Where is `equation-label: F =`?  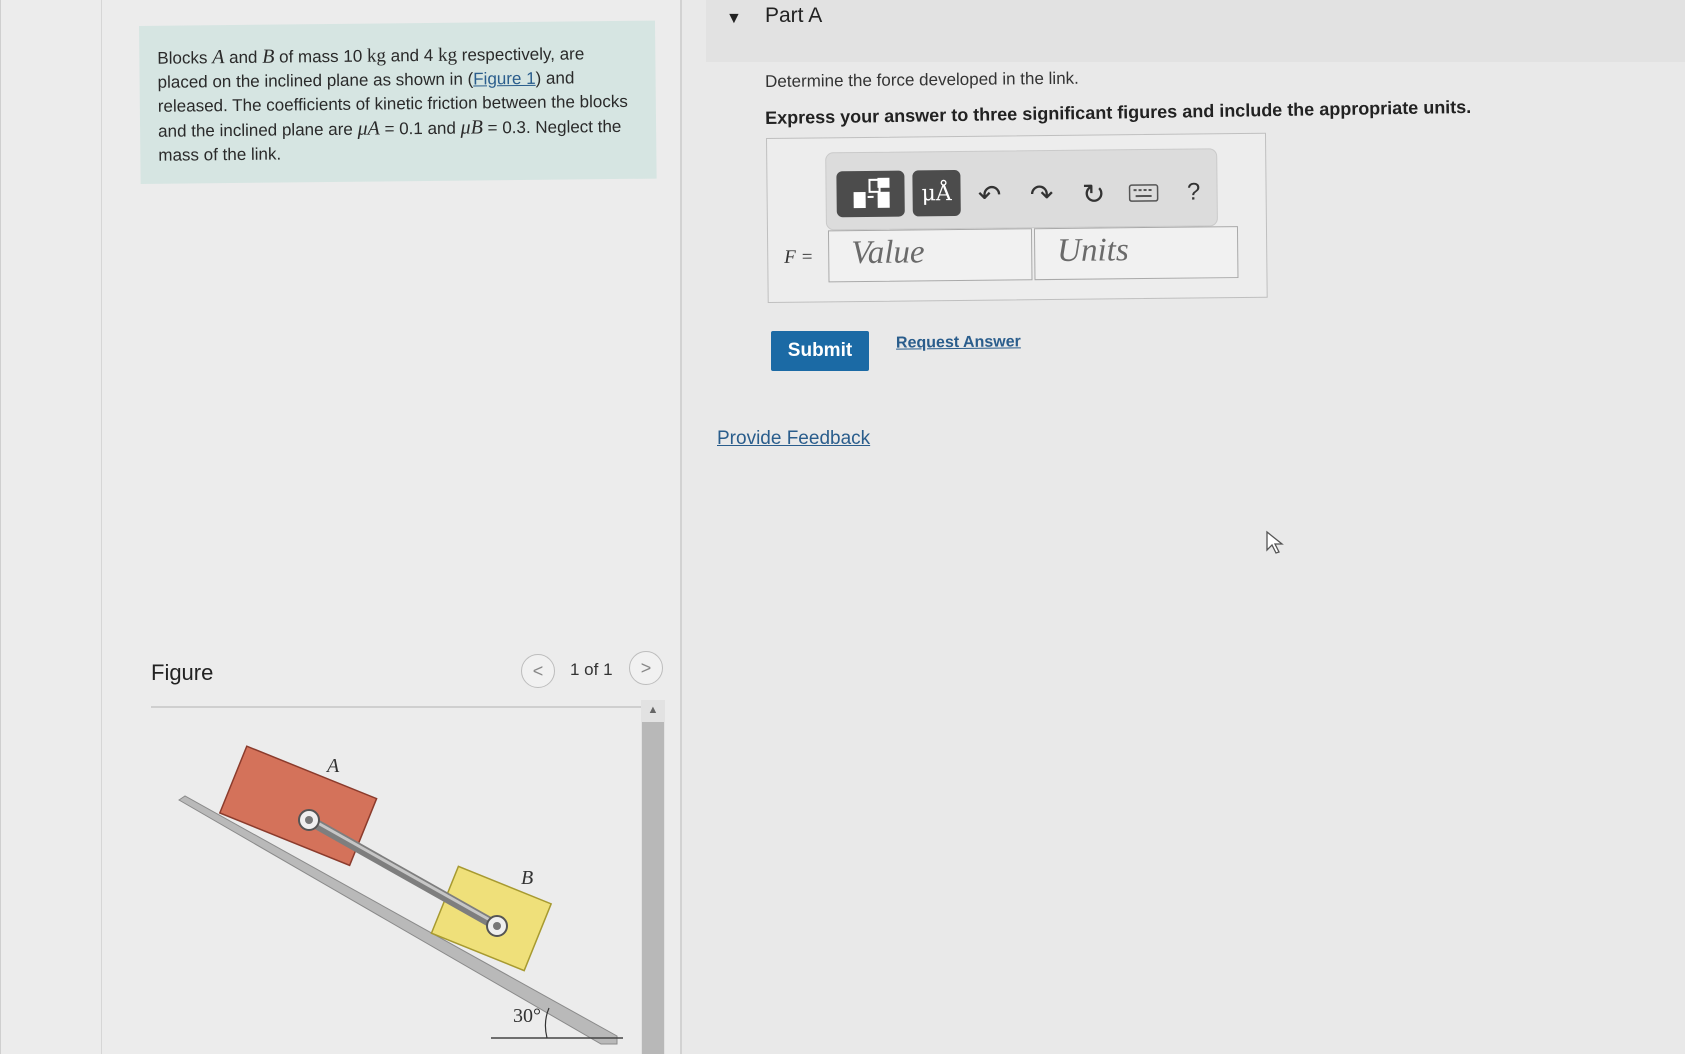 equation-label: F = is located at coordinates (799, 257).